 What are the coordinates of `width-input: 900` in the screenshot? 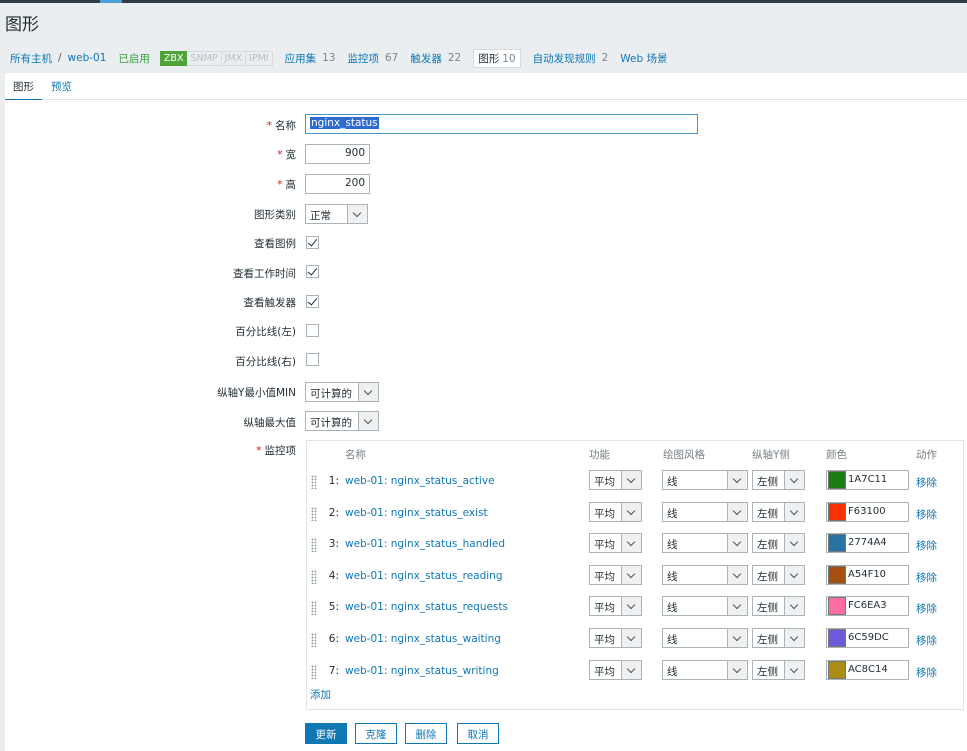 It's located at (337, 154).